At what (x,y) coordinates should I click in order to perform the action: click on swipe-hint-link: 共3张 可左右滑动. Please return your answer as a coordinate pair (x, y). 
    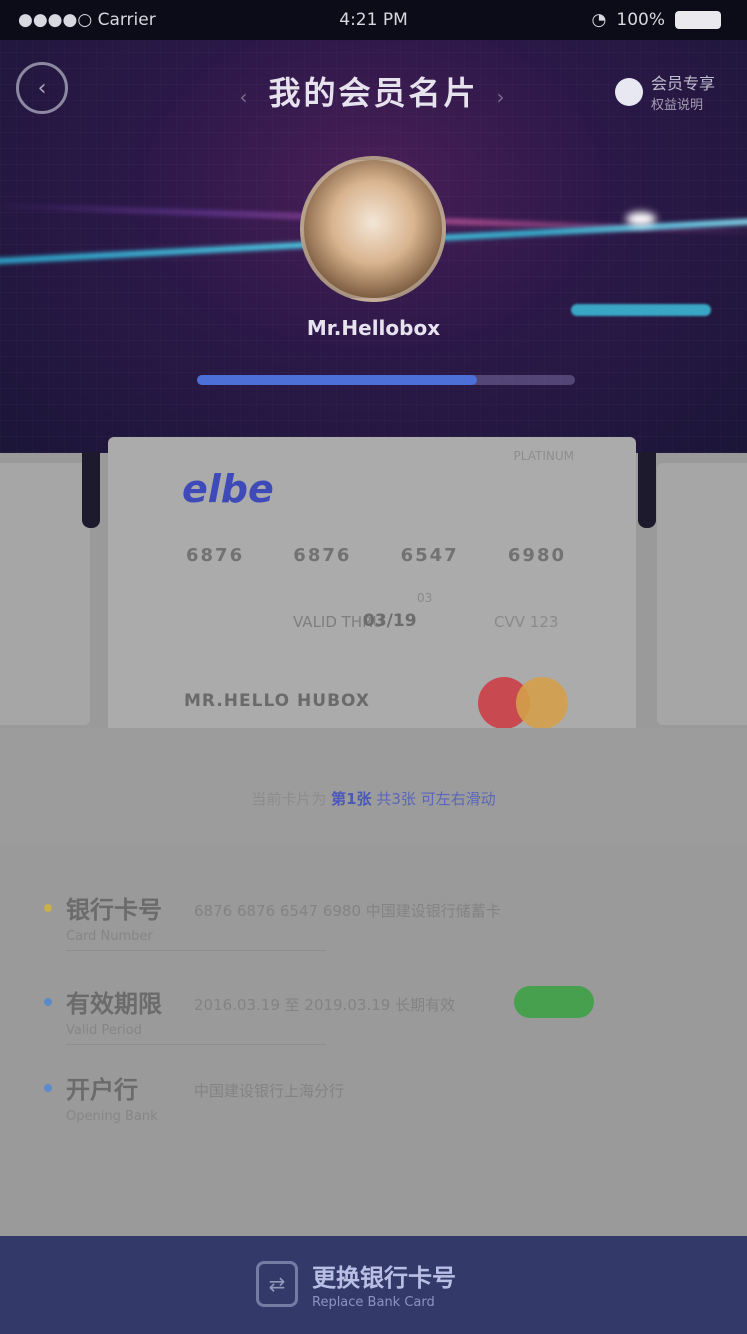
    Looking at the image, I should click on (435, 799).